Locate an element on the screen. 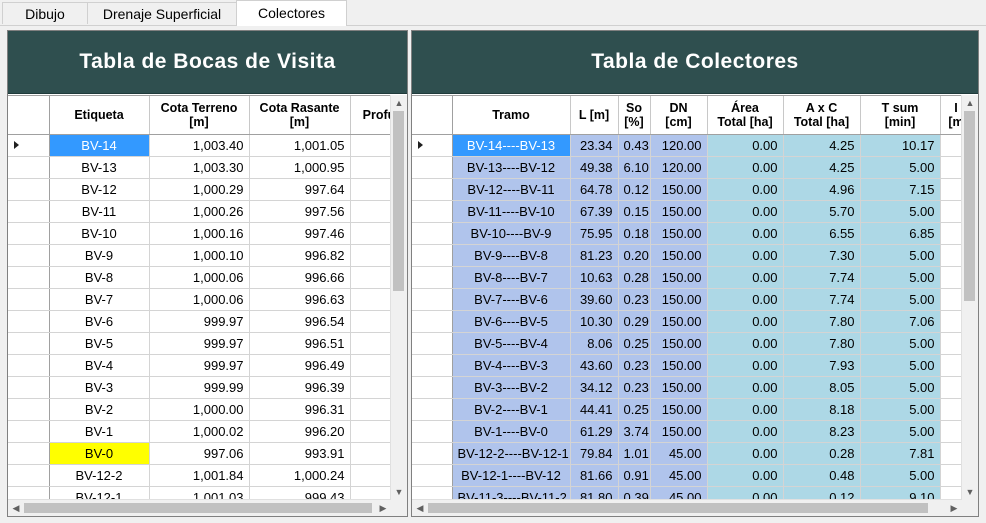  bocas-cell: 999.97 is located at coordinates (199, 343).